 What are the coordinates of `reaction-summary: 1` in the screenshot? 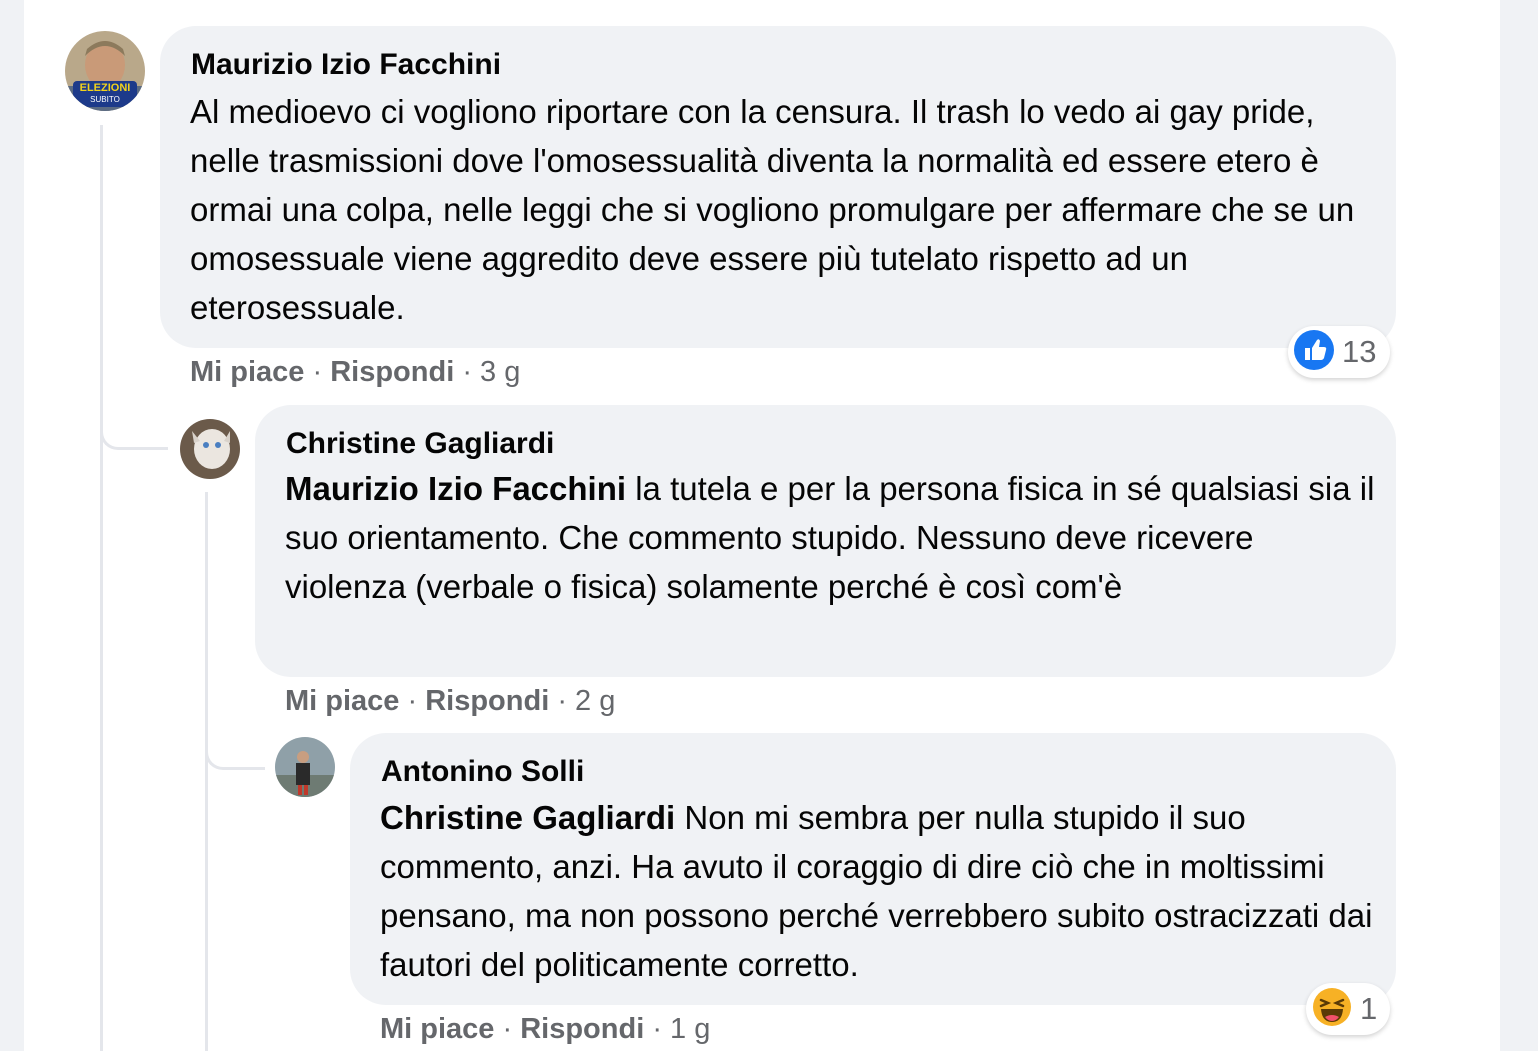 It's located at (1348, 1009).